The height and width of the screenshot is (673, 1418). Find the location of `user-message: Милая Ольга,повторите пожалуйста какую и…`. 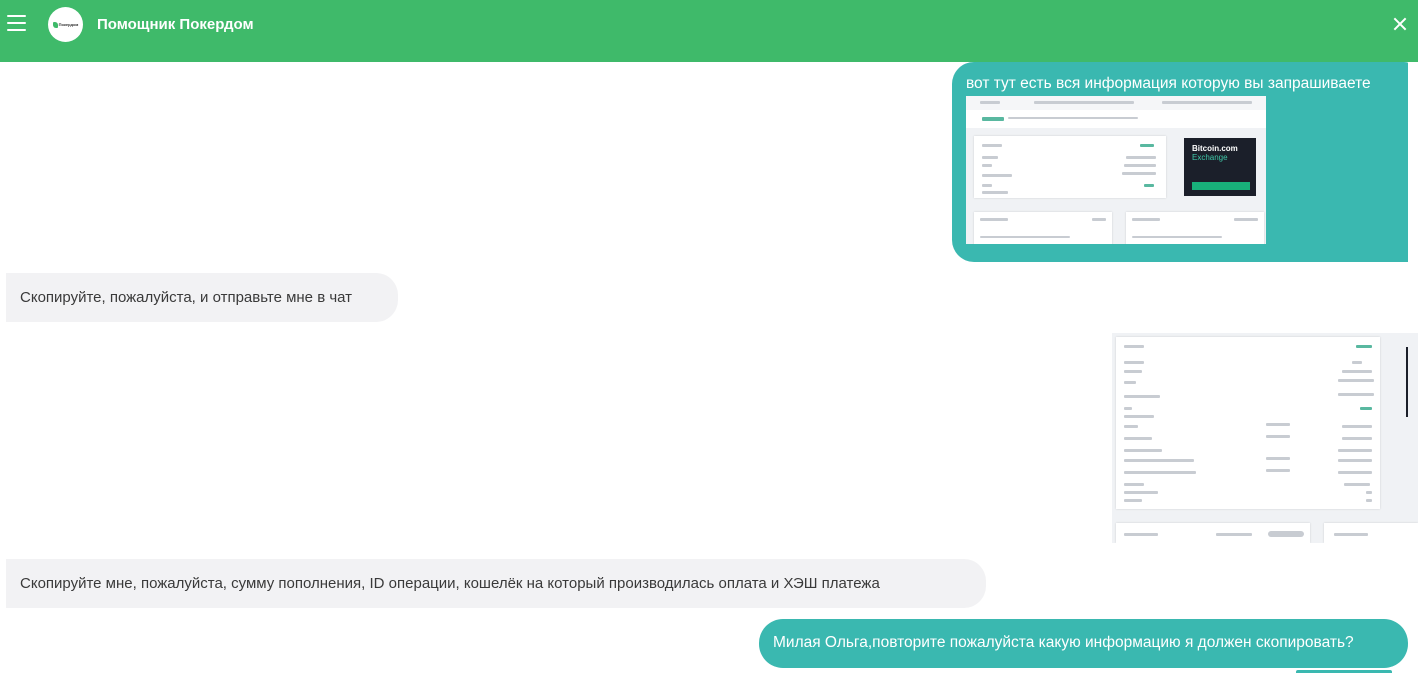

user-message: Милая Ольга,повторите пожалуйста какую и… is located at coordinates (1083, 643).